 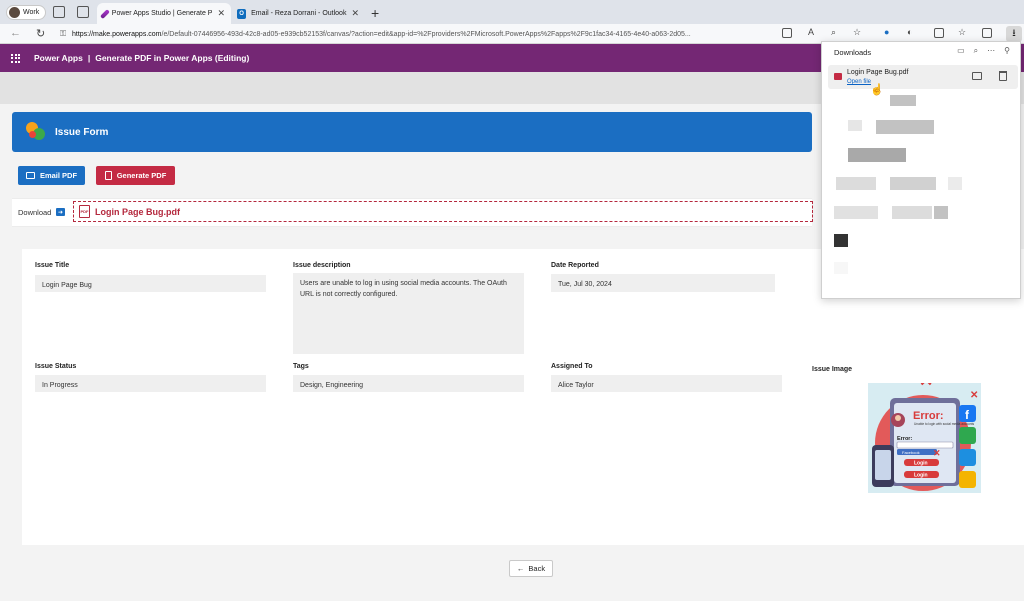 I want to click on download-icon: ⭳, so click(x=1014, y=33).